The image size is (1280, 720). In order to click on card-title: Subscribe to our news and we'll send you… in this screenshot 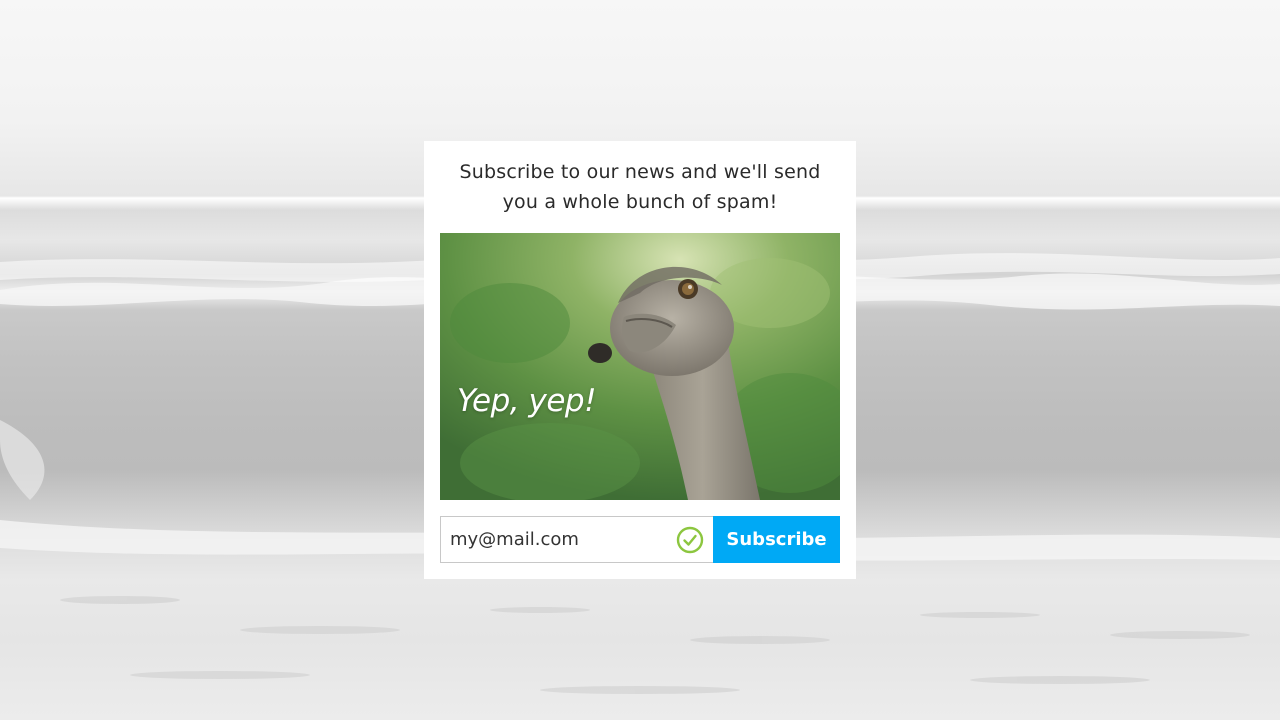, I will do `click(640, 187)`.